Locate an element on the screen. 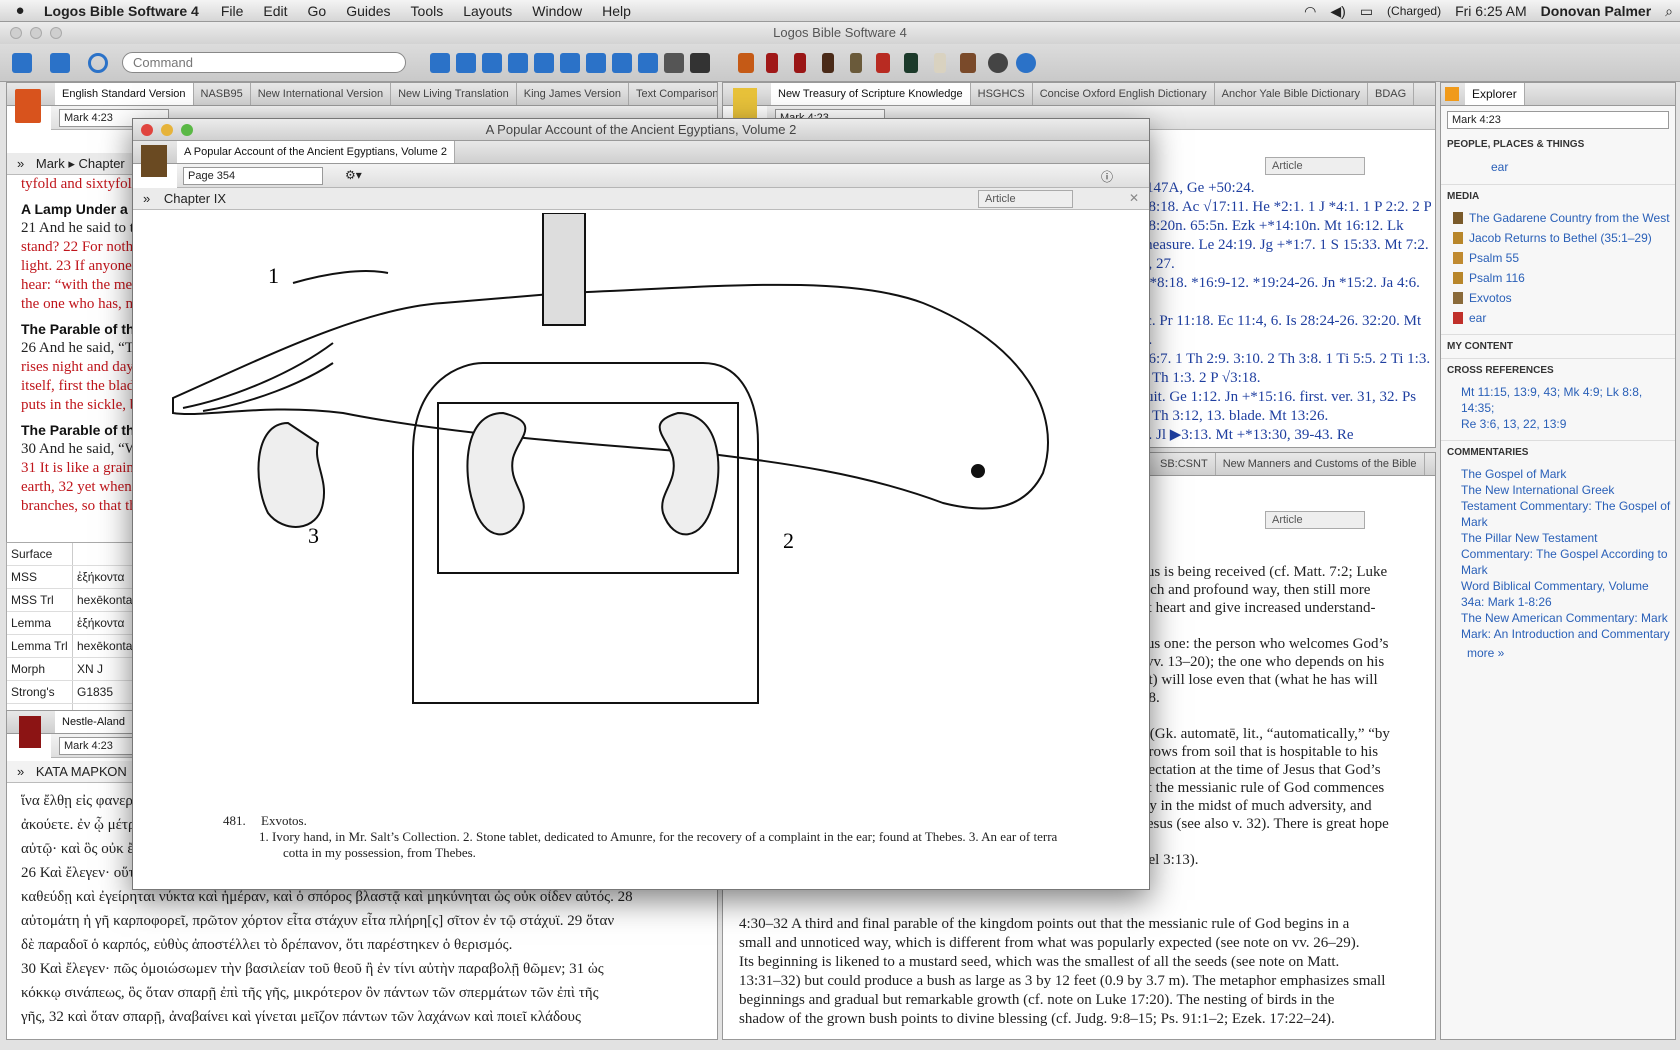  exegetical-guide-icon is located at coordinates (466, 63).